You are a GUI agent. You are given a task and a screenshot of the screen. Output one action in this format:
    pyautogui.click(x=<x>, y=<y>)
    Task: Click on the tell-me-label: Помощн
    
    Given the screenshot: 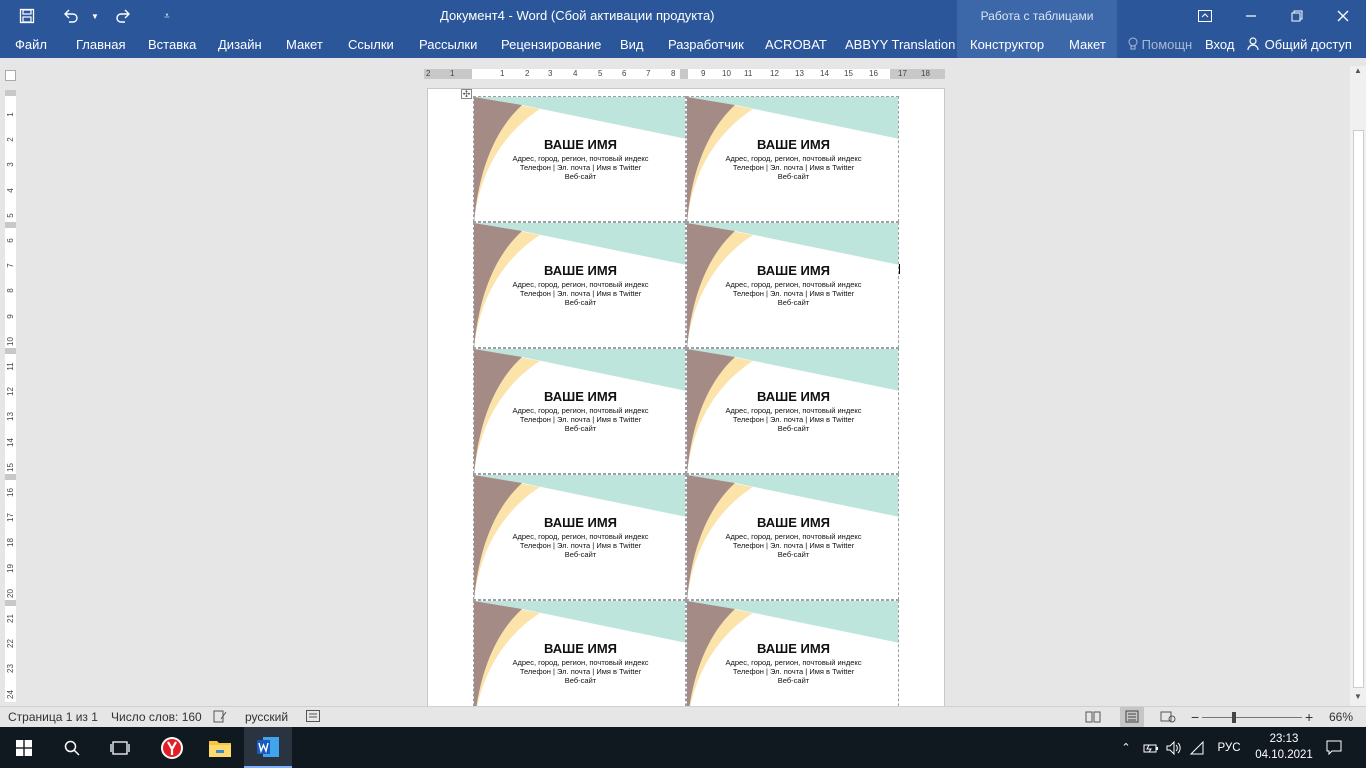 What is the action you would take?
    pyautogui.click(x=1167, y=44)
    